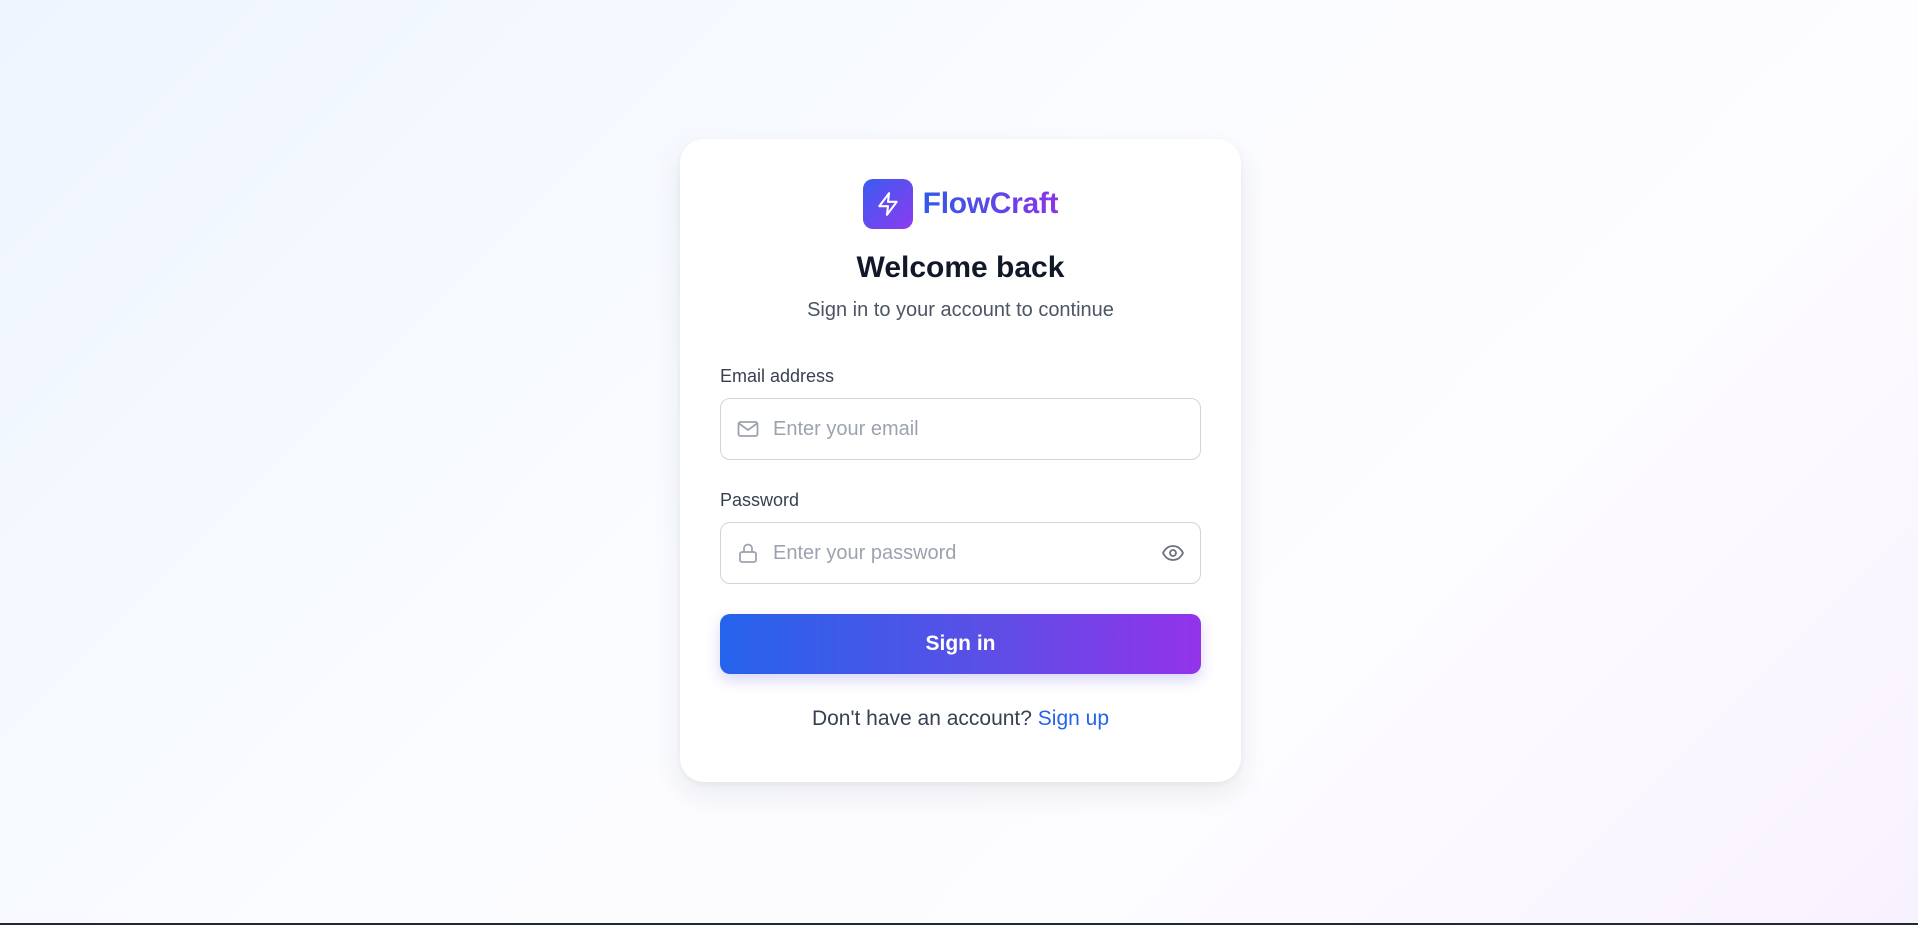  What do you see at coordinates (979, 429) in the screenshot?
I see `email-field` at bounding box center [979, 429].